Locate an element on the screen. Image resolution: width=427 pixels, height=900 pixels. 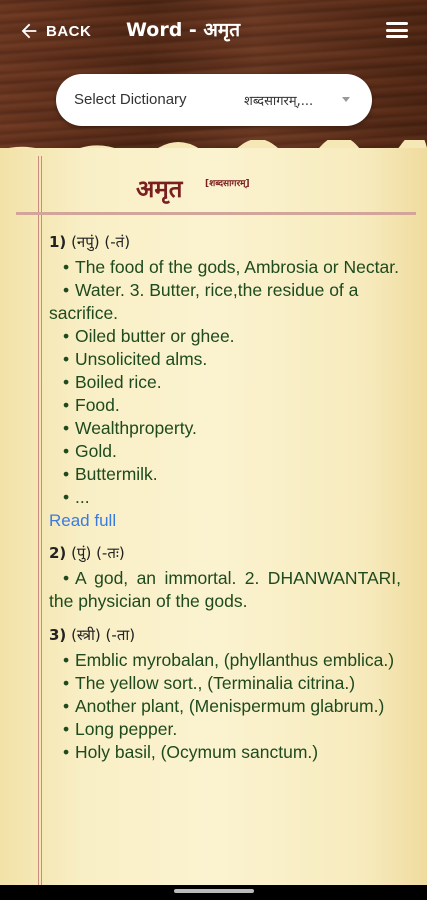
definition-item: • Another plant, (Menispermum glabrum.) is located at coordinates (224, 706).